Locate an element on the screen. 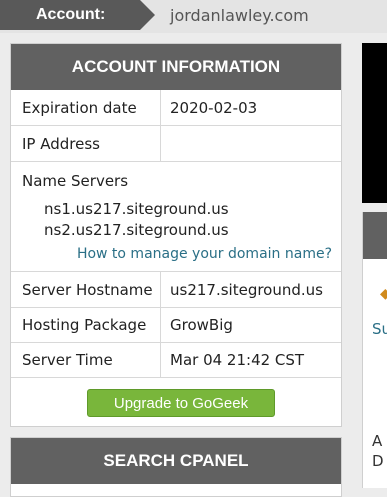  hosting-package-row: Hosting Package GrowBig is located at coordinates (176, 325).